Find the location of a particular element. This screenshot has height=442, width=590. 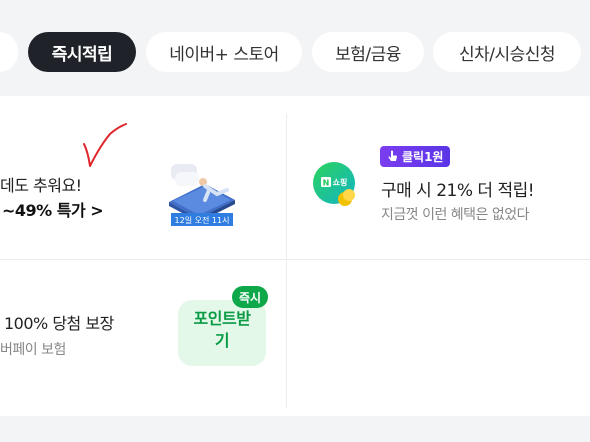

logo-letter: N is located at coordinates (326, 183).